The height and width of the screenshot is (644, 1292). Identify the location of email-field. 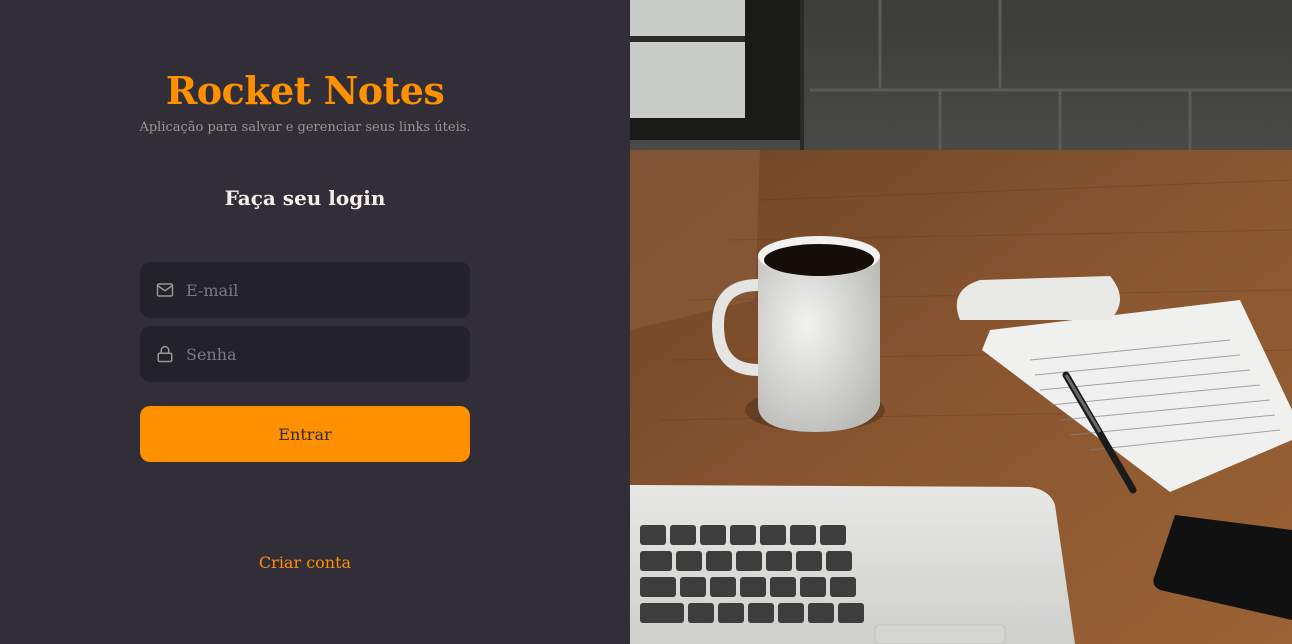
(305, 290).